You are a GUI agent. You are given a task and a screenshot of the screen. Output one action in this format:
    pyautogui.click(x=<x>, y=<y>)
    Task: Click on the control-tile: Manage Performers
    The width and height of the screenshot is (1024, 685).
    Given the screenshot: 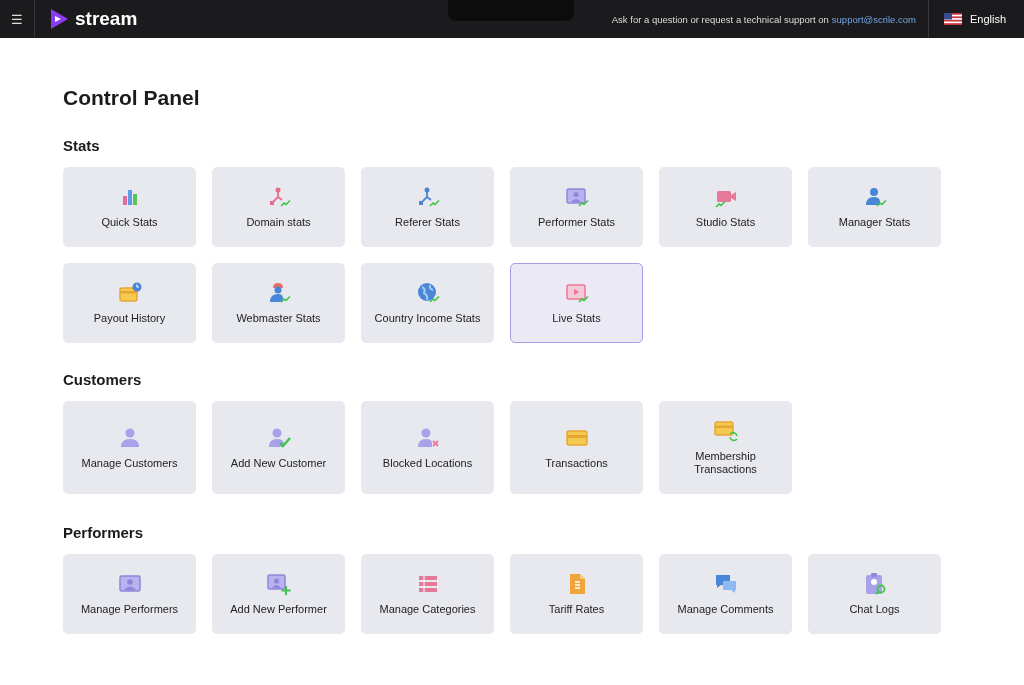 What is the action you would take?
    pyautogui.click(x=129, y=594)
    